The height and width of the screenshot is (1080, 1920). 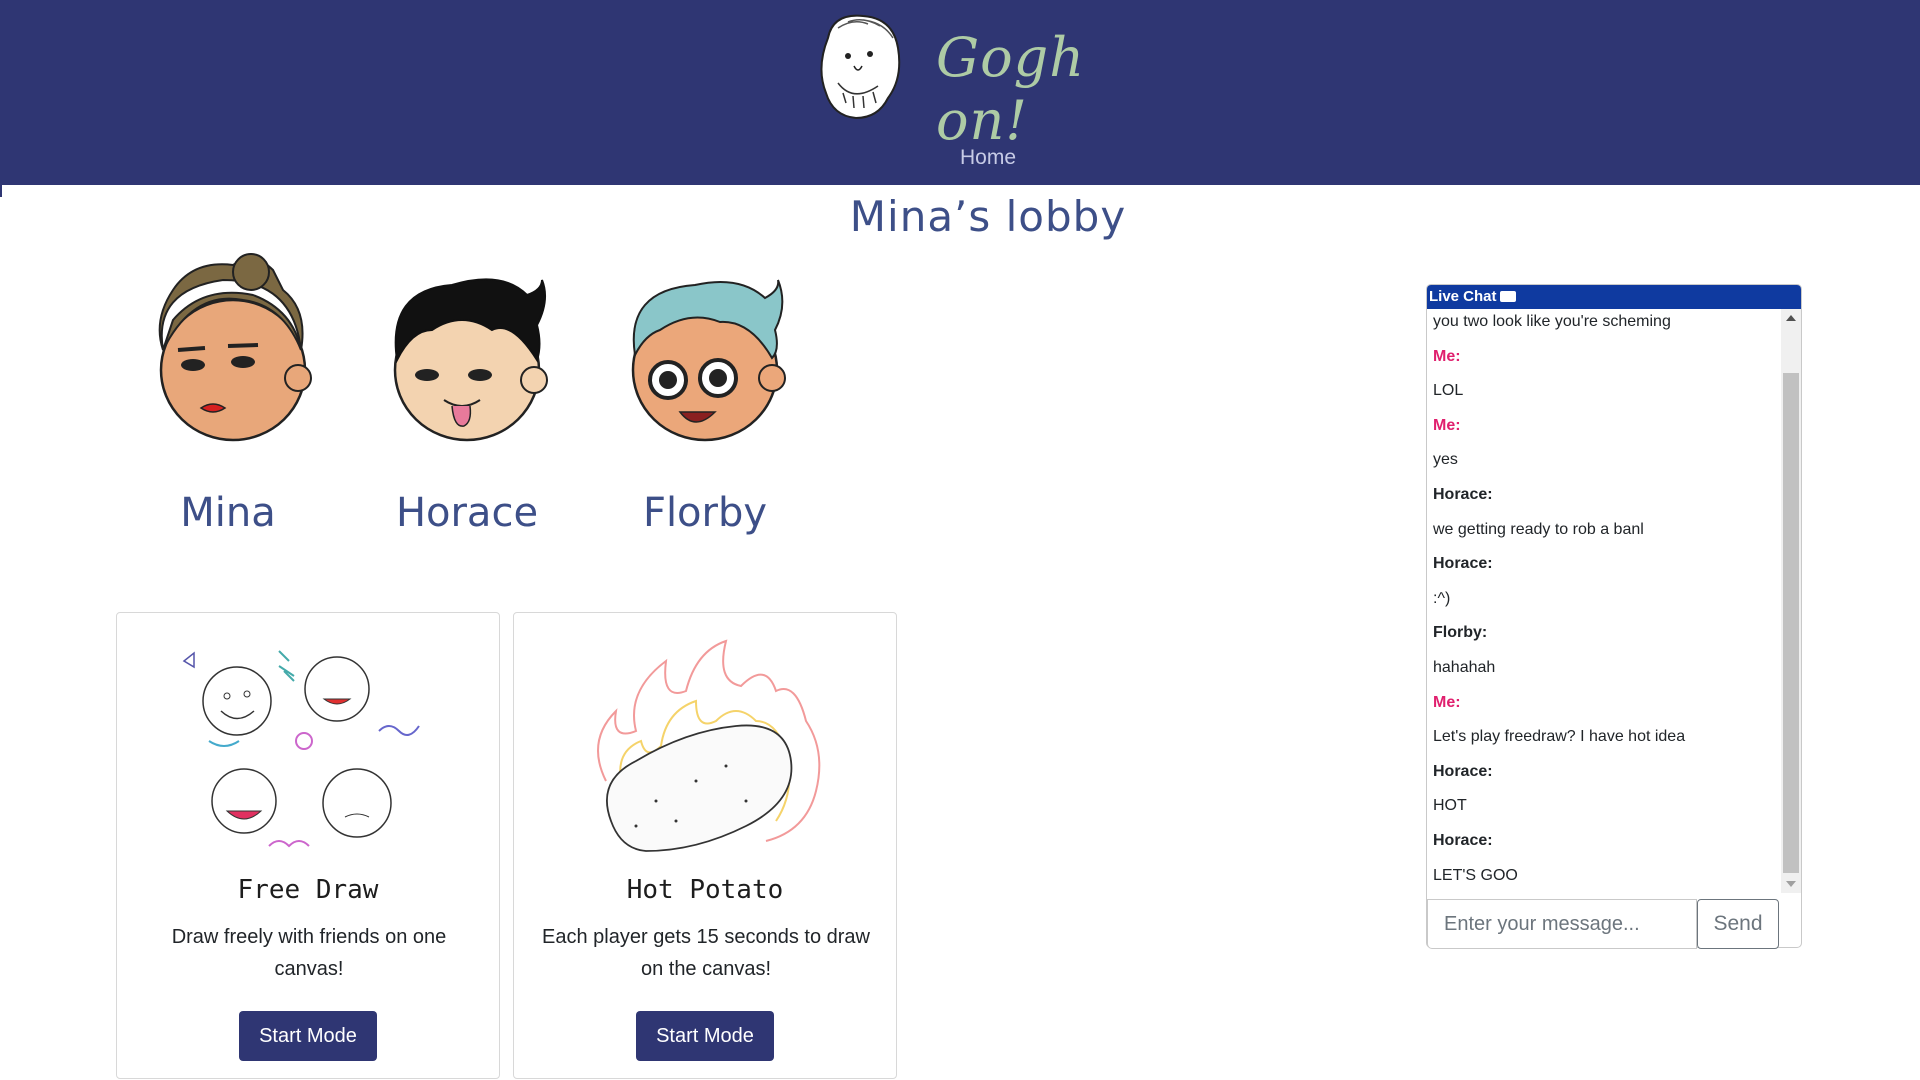 I want to click on send-button: Send, so click(x=1738, y=924).